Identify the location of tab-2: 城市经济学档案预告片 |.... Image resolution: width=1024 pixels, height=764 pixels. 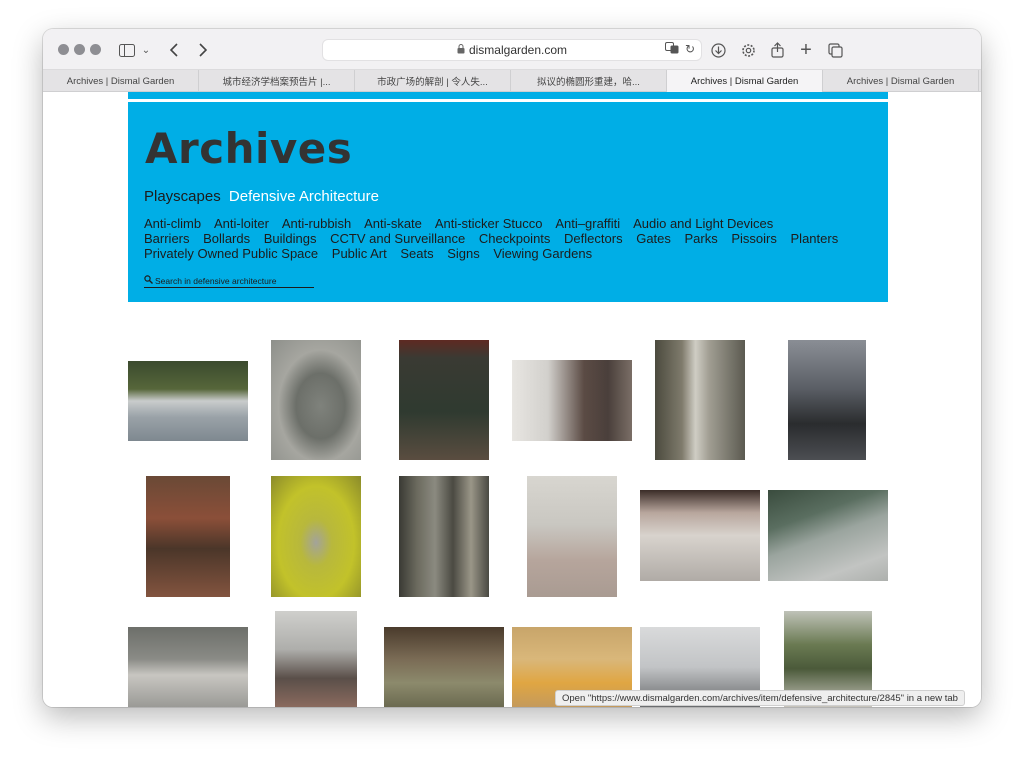
(277, 81).